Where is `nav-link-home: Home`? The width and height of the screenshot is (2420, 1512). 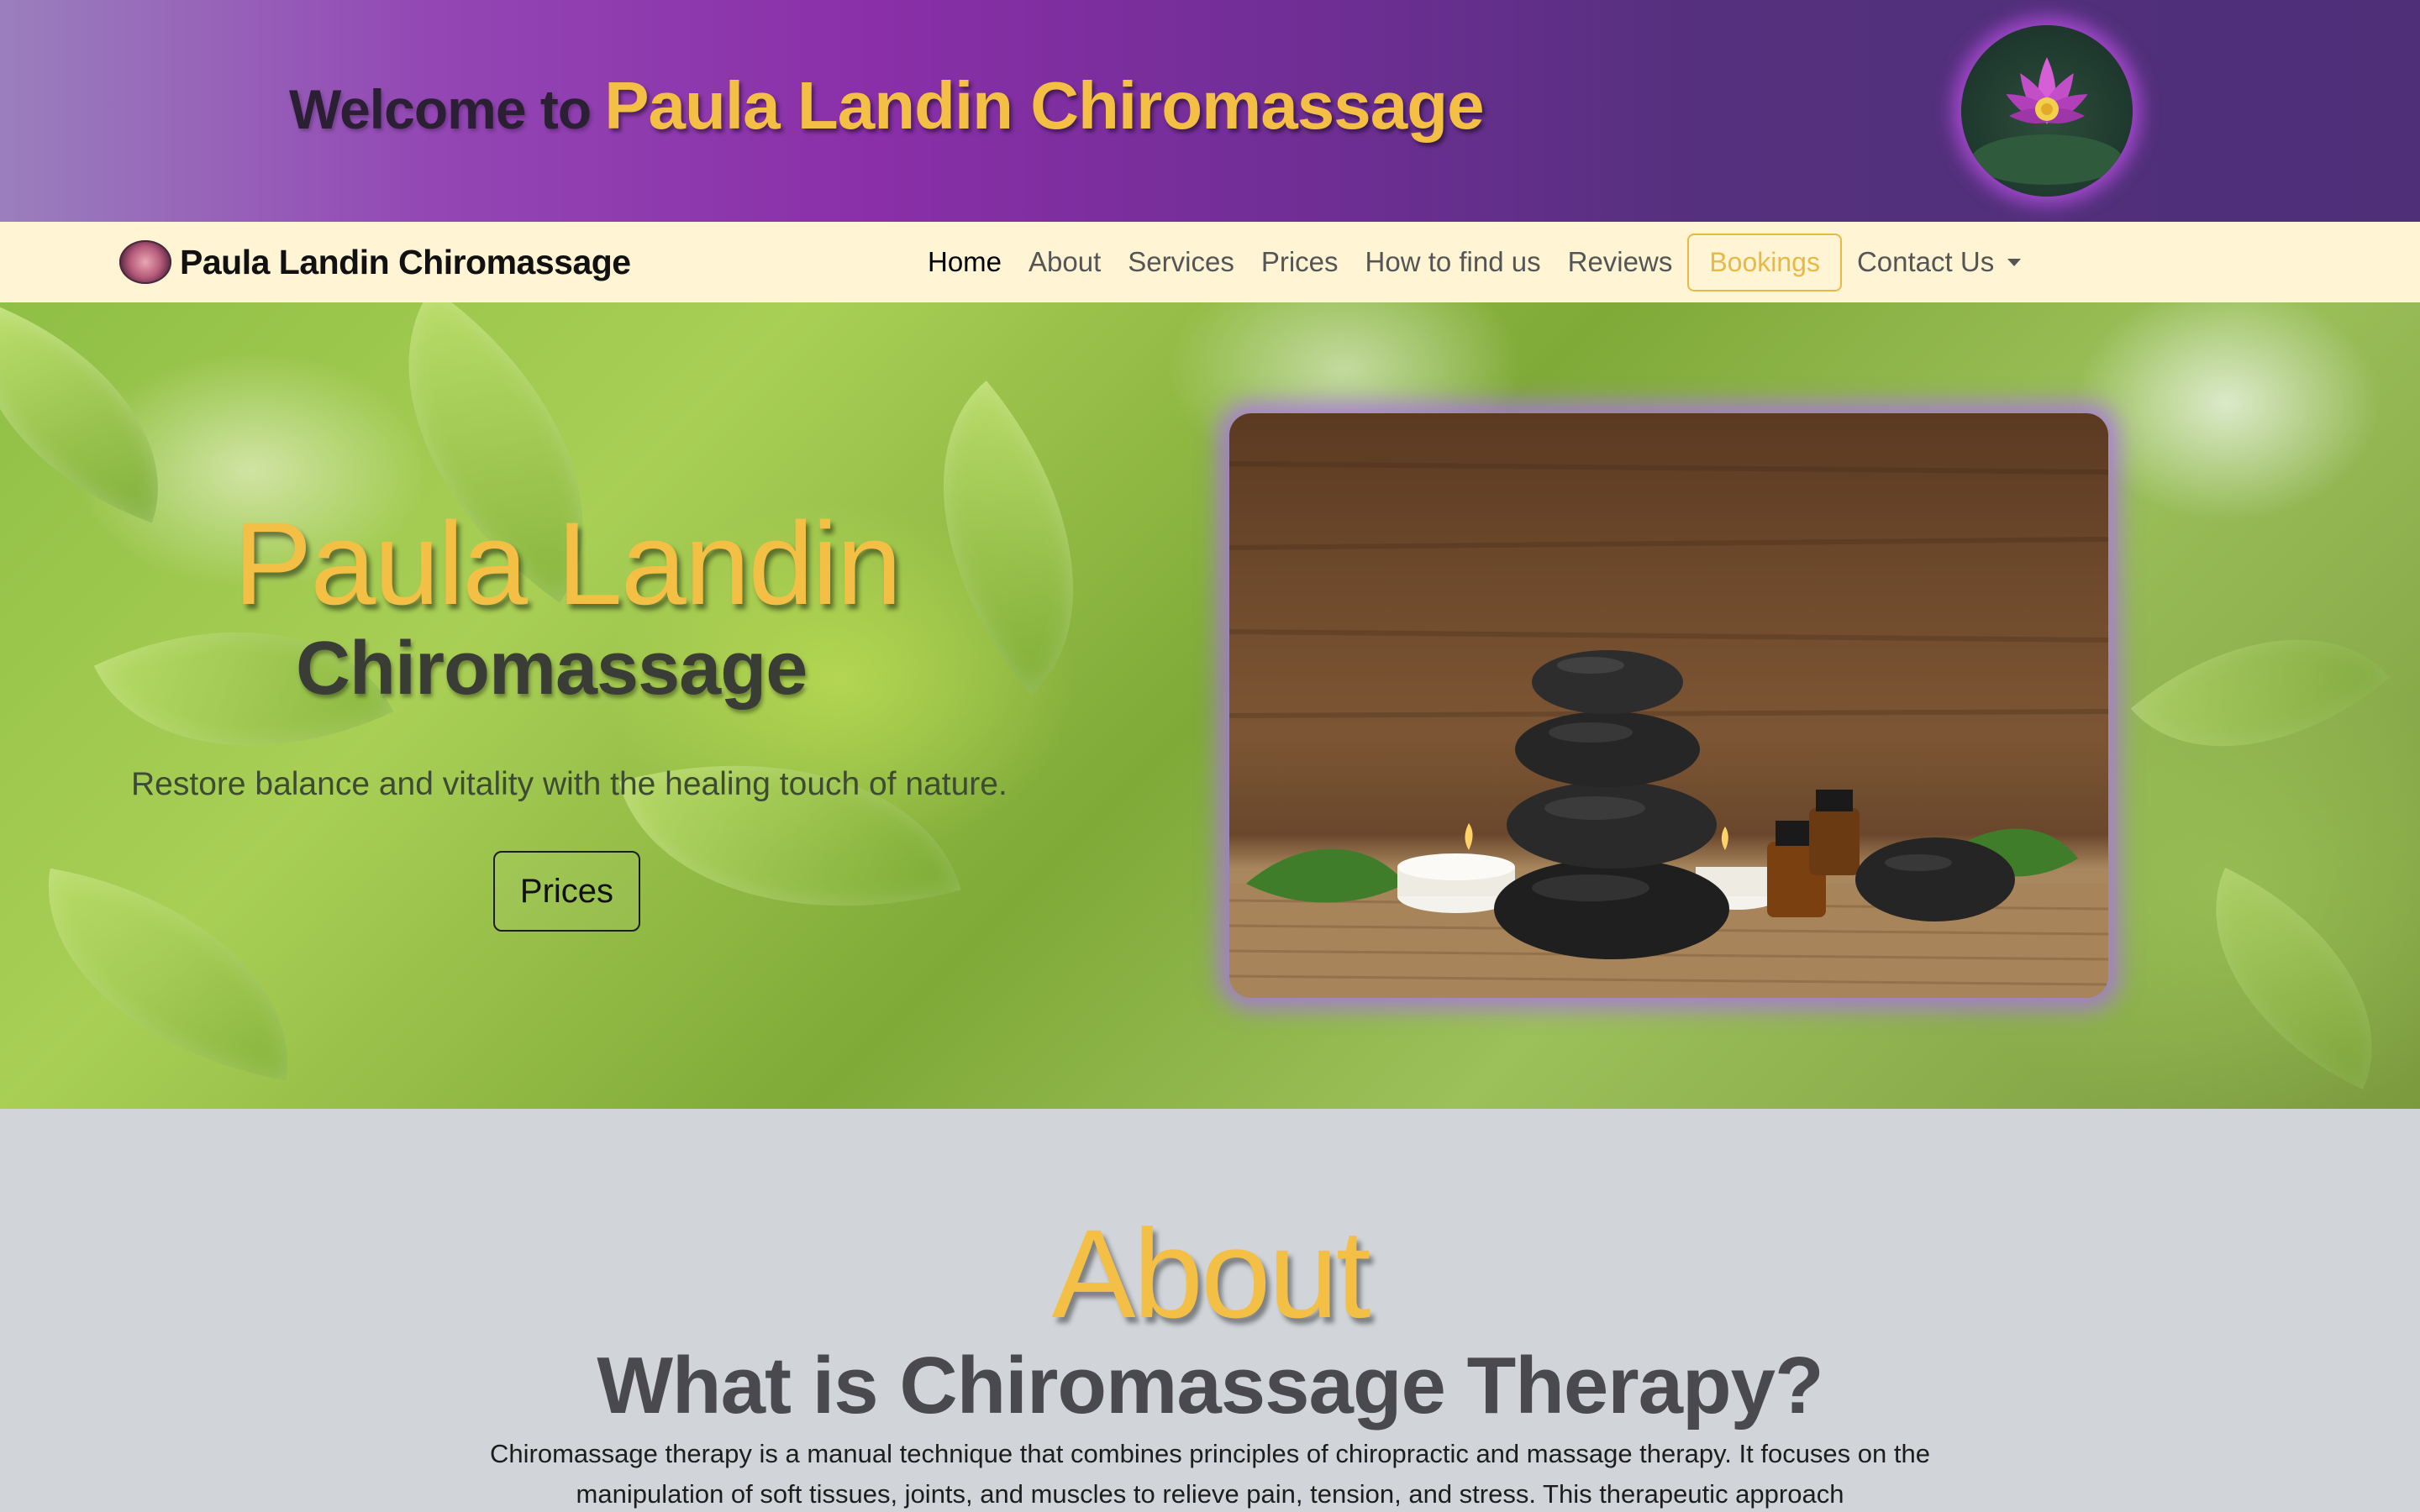
nav-link-home: Home is located at coordinates (964, 262).